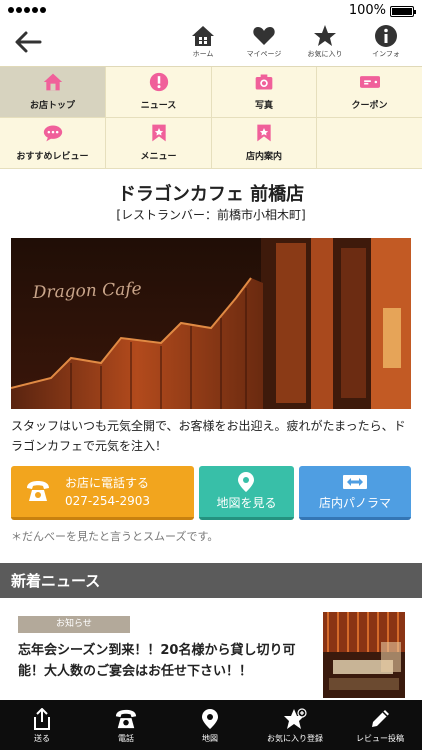 Image resolution: width=422 pixels, height=750 pixels. What do you see at coordinates (264, 82) in the screenshot?
I see `camera-icon` at bounding box center [264, 82].